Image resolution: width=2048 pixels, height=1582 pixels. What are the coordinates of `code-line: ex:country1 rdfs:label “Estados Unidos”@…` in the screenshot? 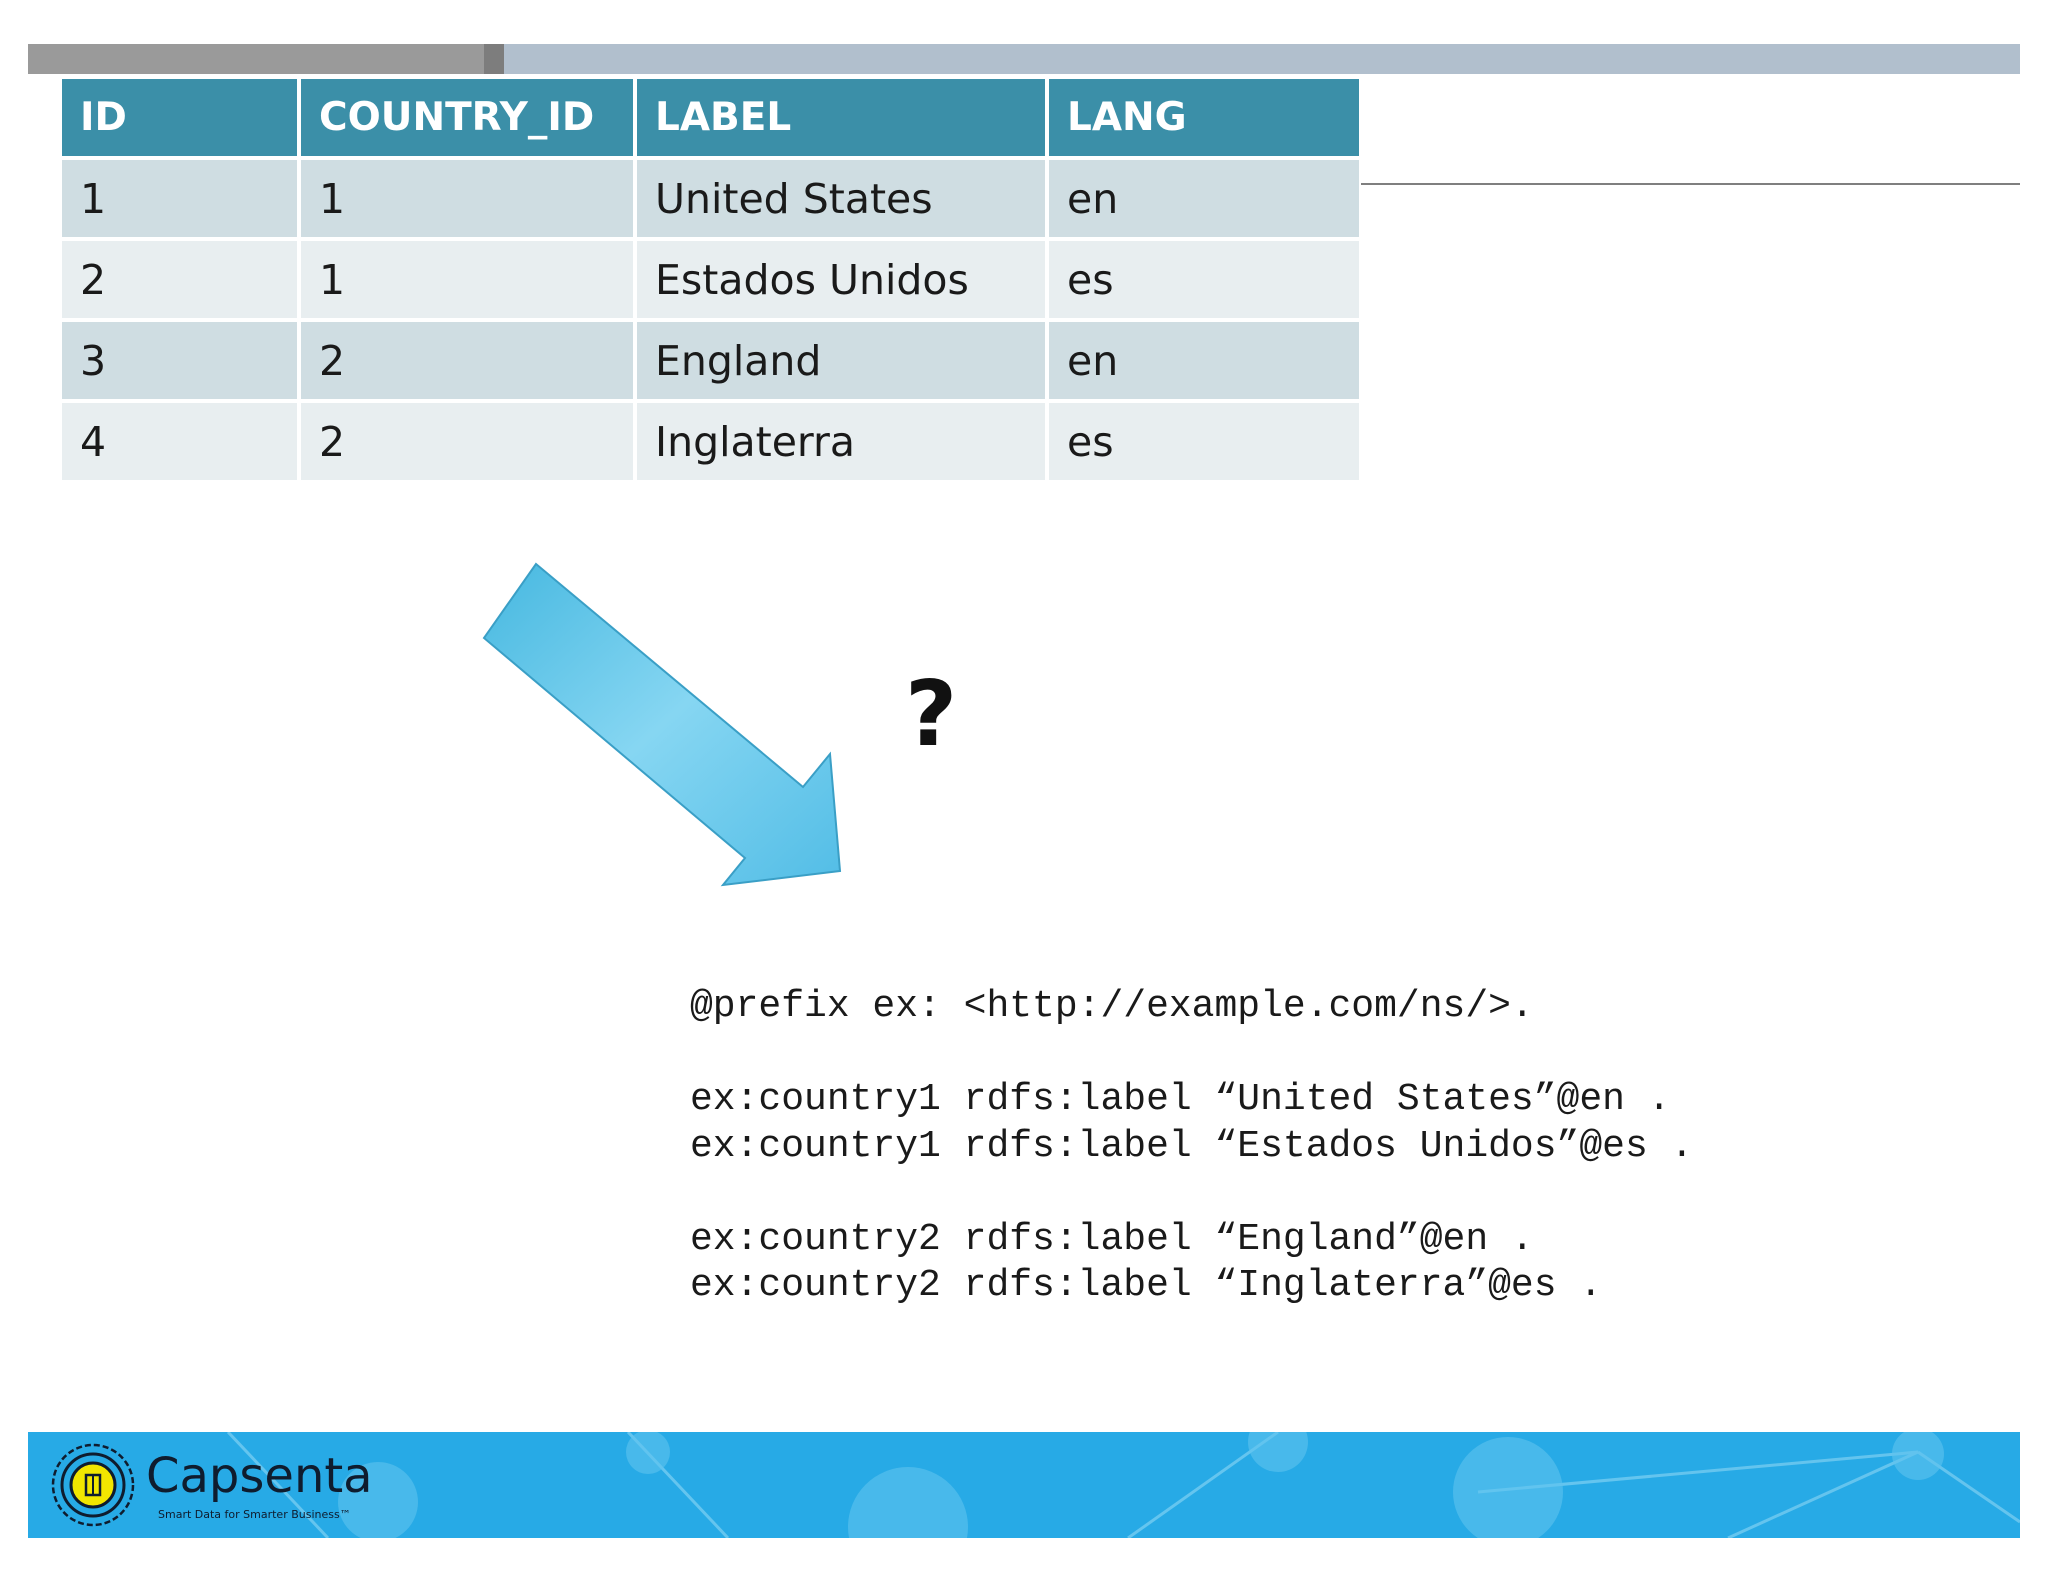 It's located at (1192, 1146).